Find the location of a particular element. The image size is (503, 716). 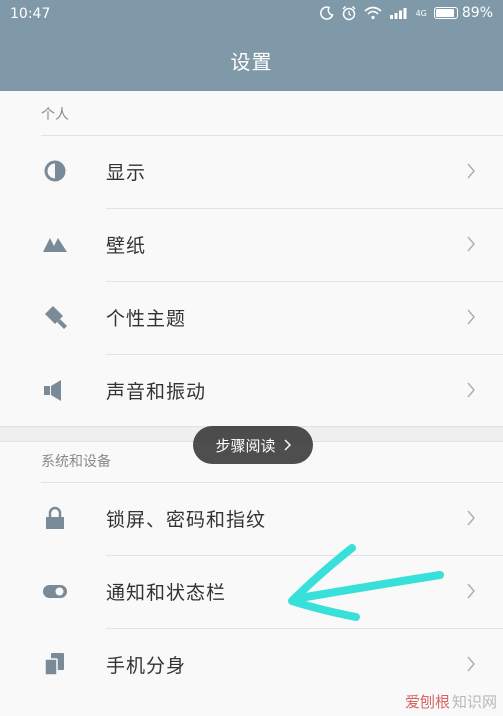

settings-item-display: 显示 is located at coordinates (251, 172).